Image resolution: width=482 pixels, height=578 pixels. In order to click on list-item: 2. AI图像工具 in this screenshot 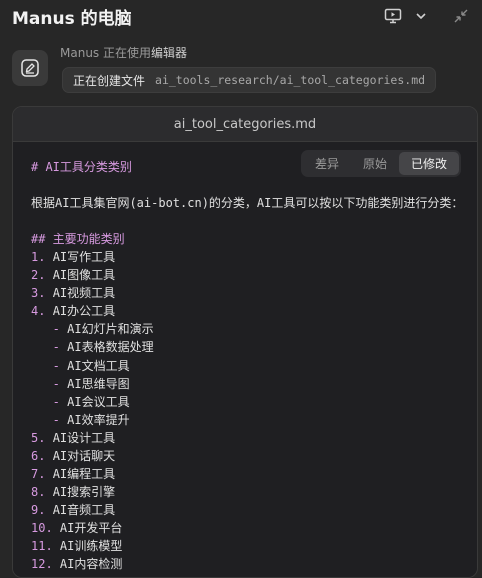, I will do `click(251, 275)`.